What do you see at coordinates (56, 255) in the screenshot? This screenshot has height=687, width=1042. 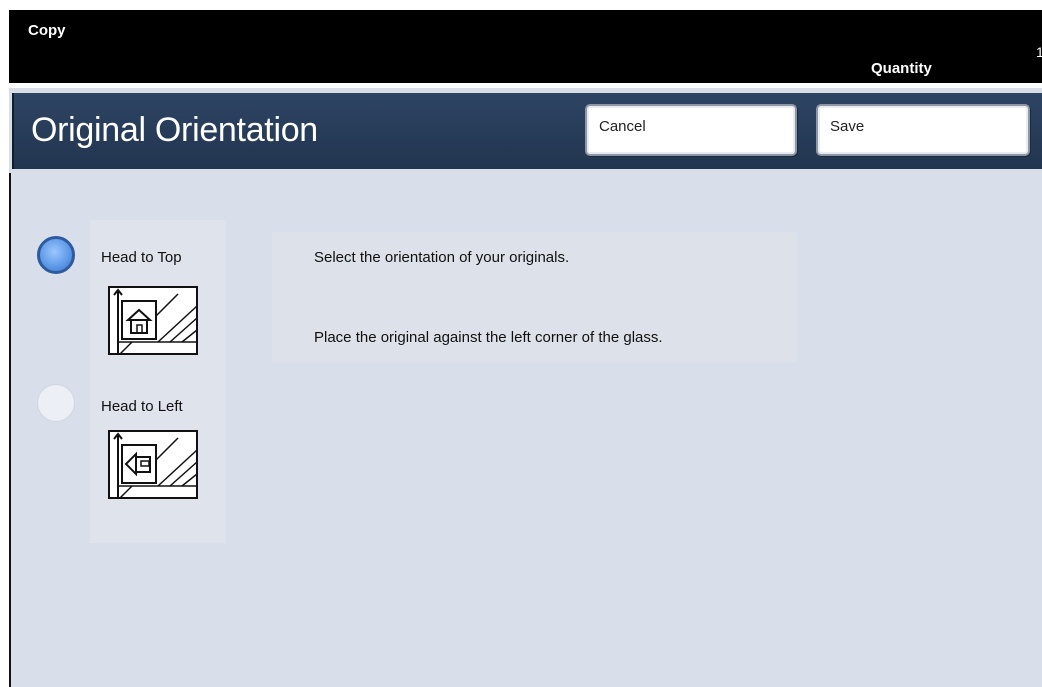 I see `head-to-top-radio` at bounding box center [56, 255].